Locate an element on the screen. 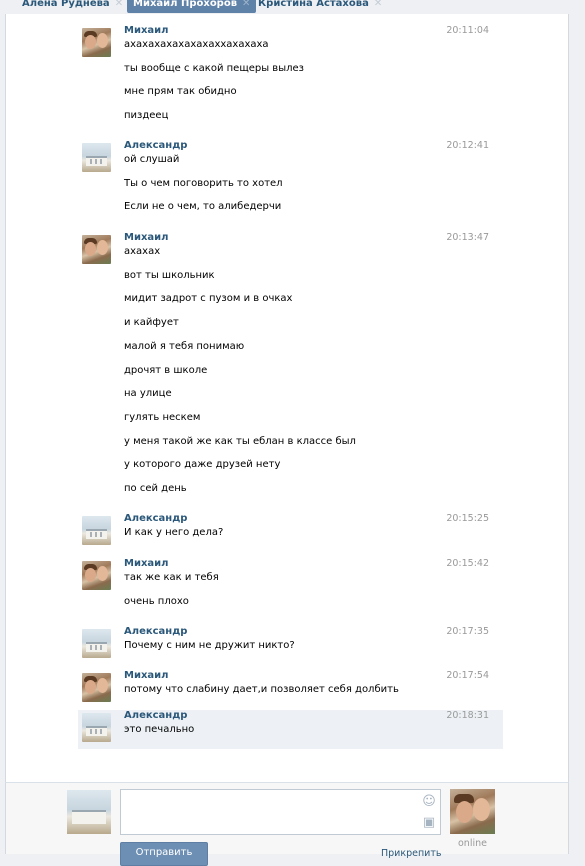 This screenshot has width=585, height=866. dialog-tab-label: Алена Руднева is located at coordinates (66, 4).